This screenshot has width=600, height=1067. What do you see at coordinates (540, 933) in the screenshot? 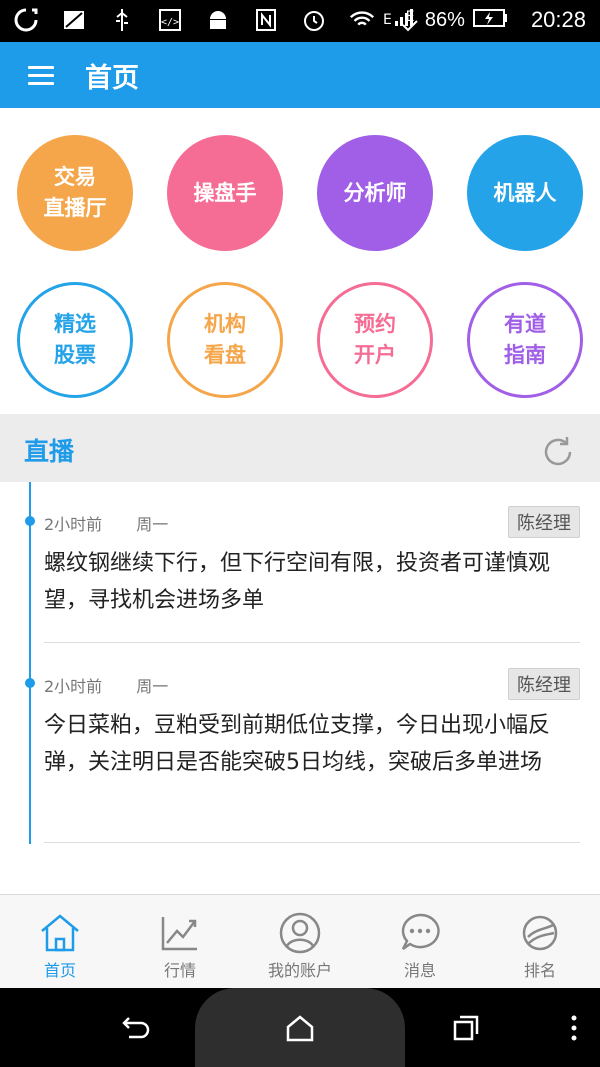
I see `ranking-icon` at bounding box center [540, 933].